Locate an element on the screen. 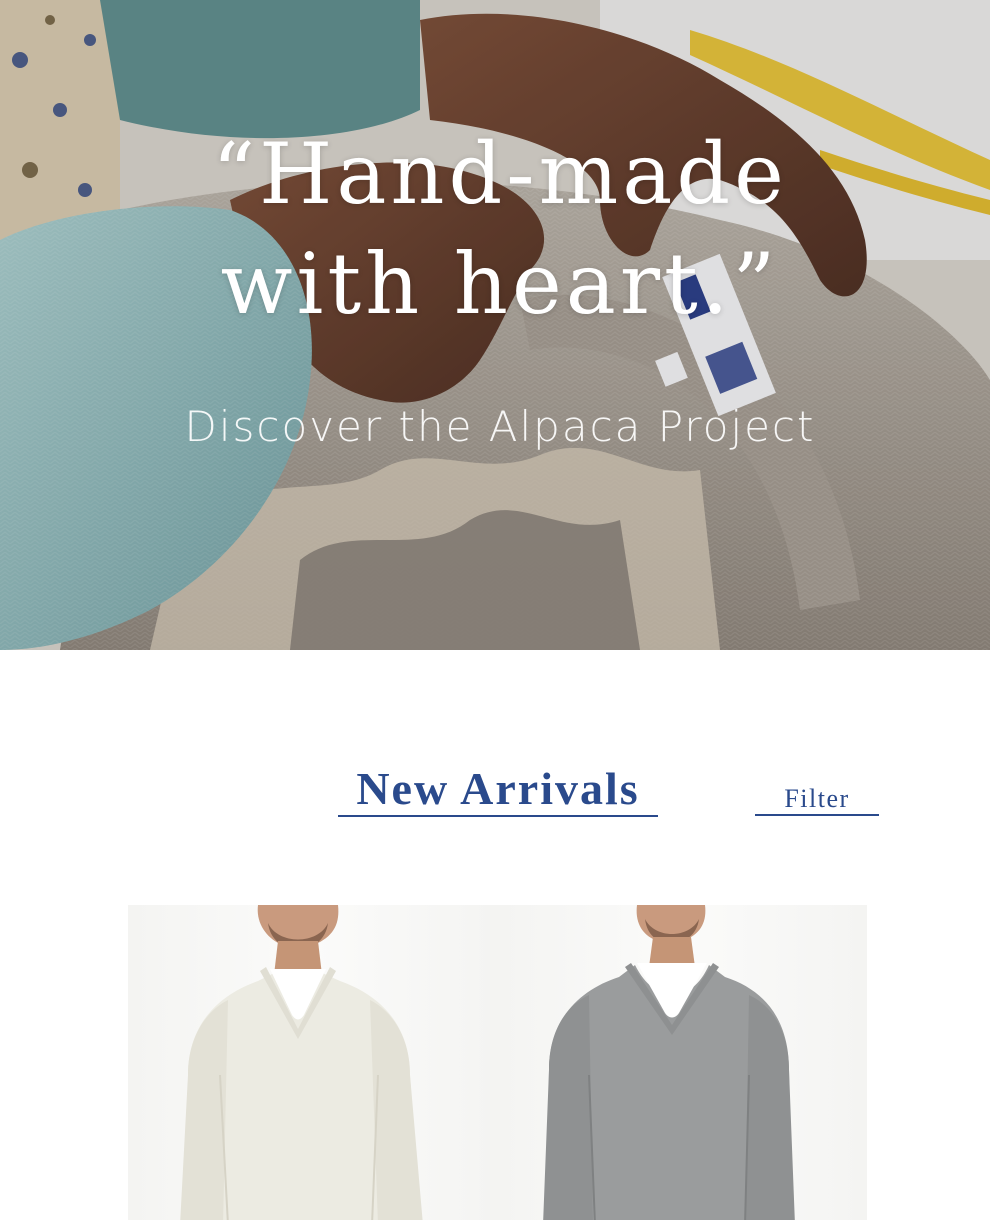 This screenshot has height=1220, width=990. product-image-cream-sweater is located at coordinates (301, 1062).